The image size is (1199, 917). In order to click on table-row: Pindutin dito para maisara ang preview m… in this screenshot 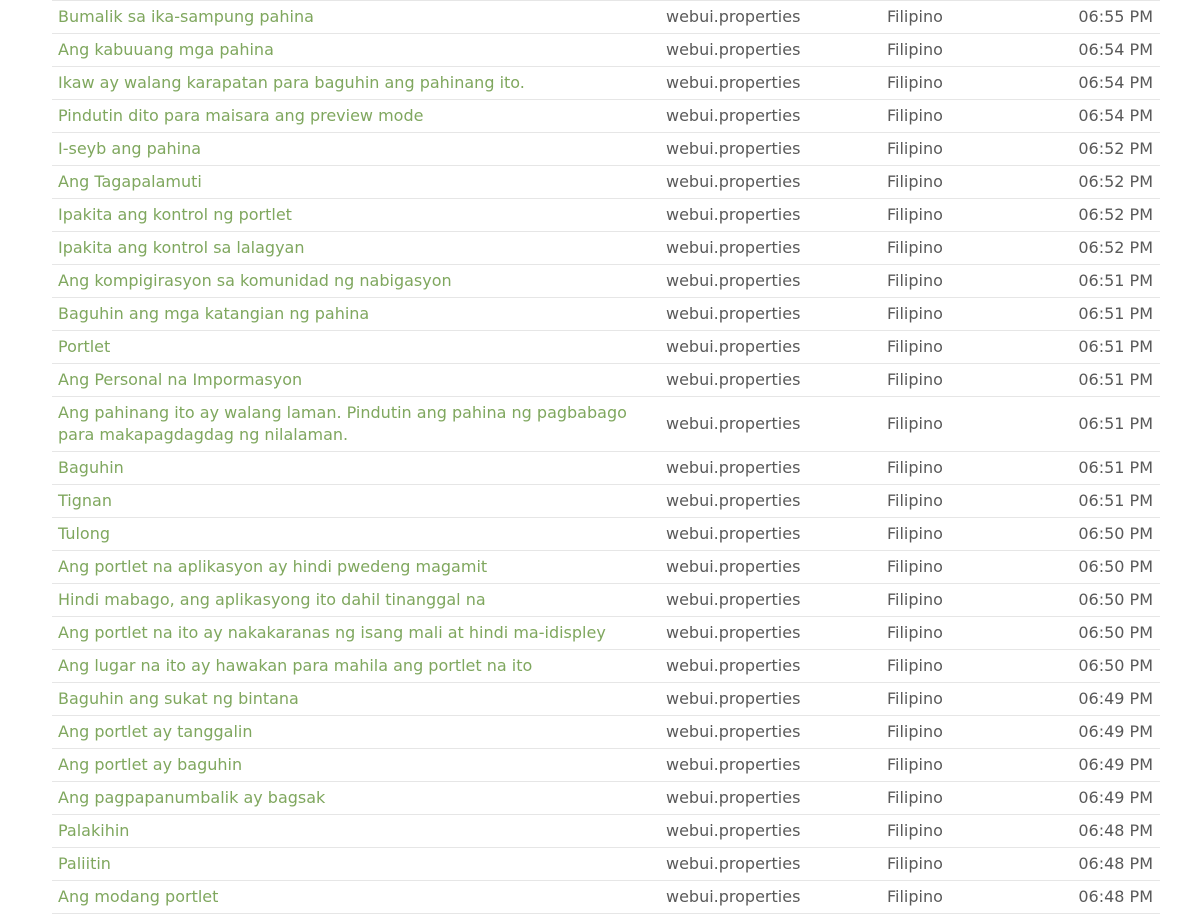, I will do `click(606, 116)`.